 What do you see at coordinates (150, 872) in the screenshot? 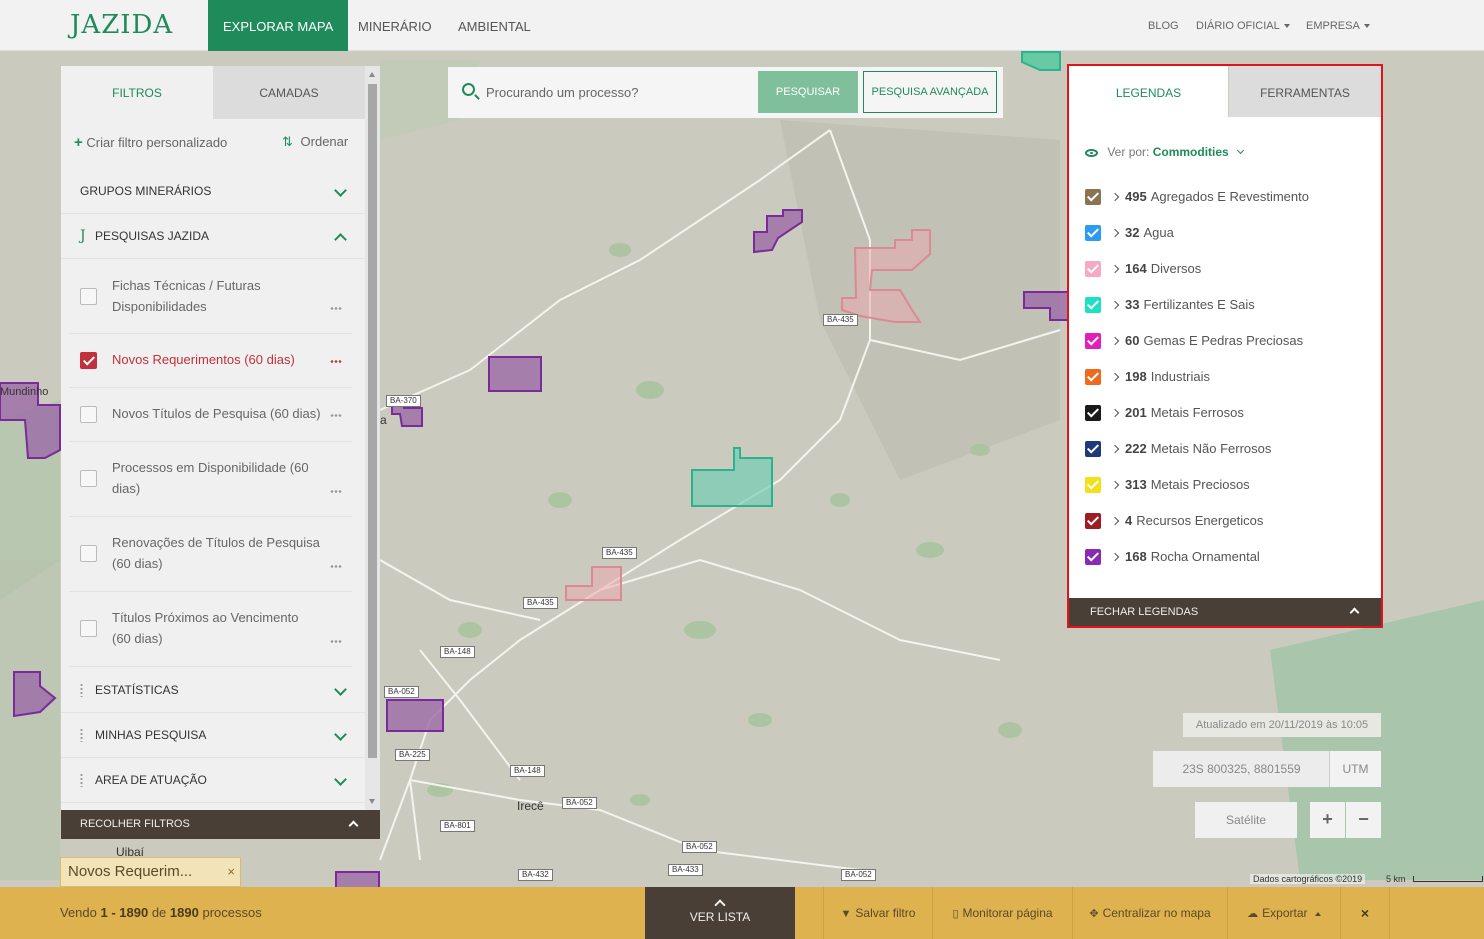
I see `active-filter-chip: Novos Requerim... ×` at bounding box center [150, 872].